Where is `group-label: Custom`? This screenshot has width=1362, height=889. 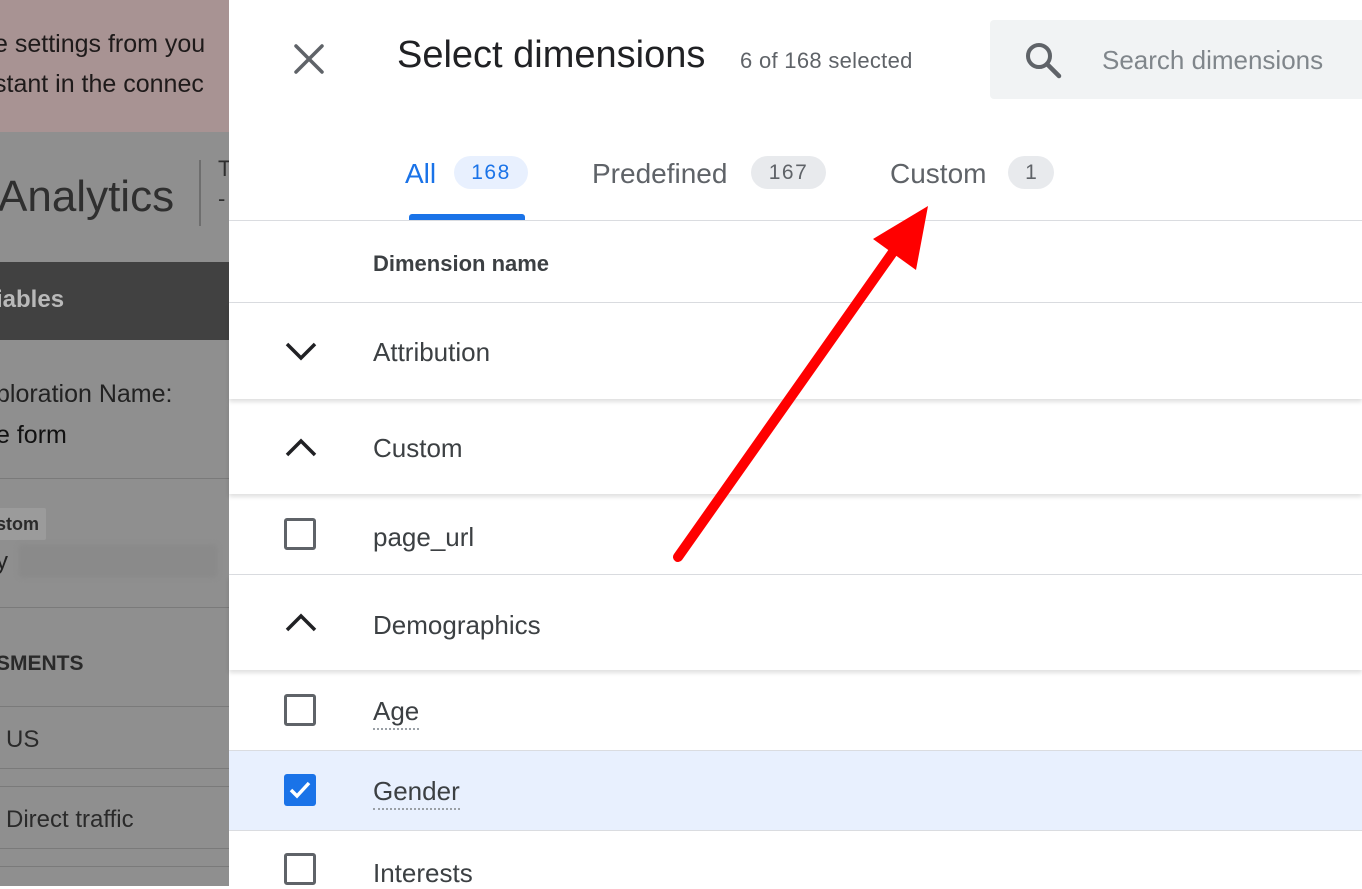
group-label: Custom is located at coordinates (418, 448).